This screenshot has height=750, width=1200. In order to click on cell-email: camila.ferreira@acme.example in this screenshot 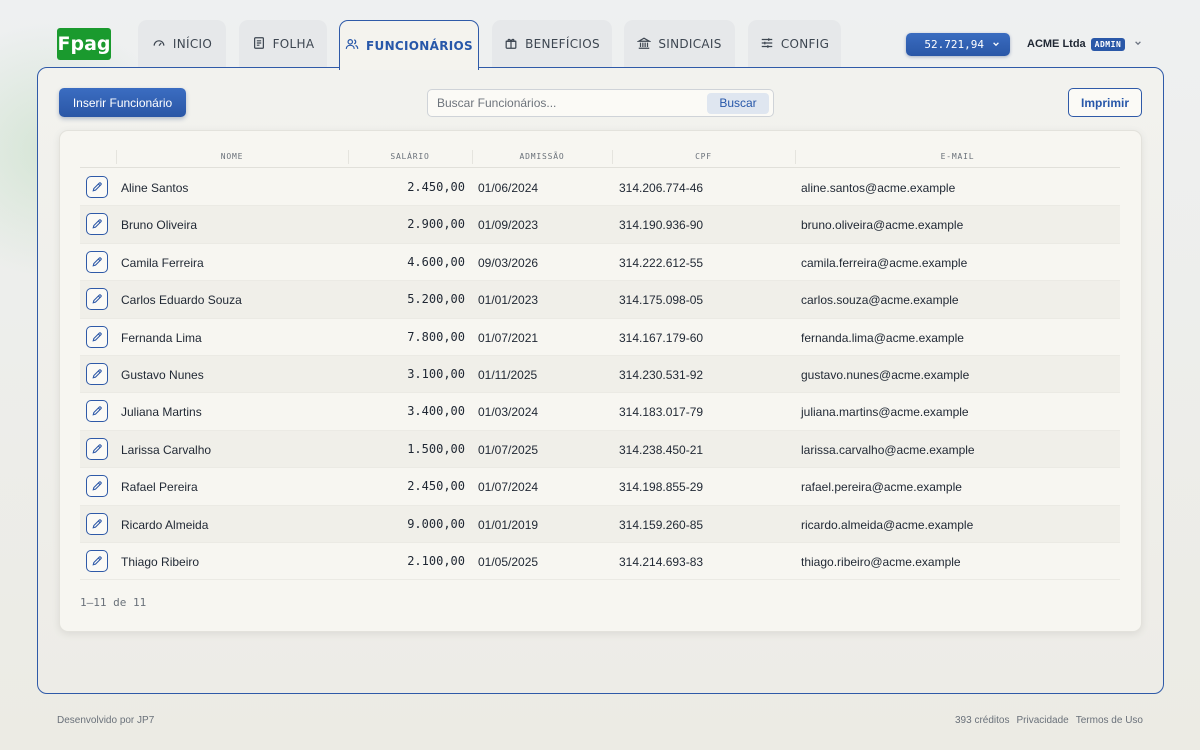, I will do `click(884, 262)`.